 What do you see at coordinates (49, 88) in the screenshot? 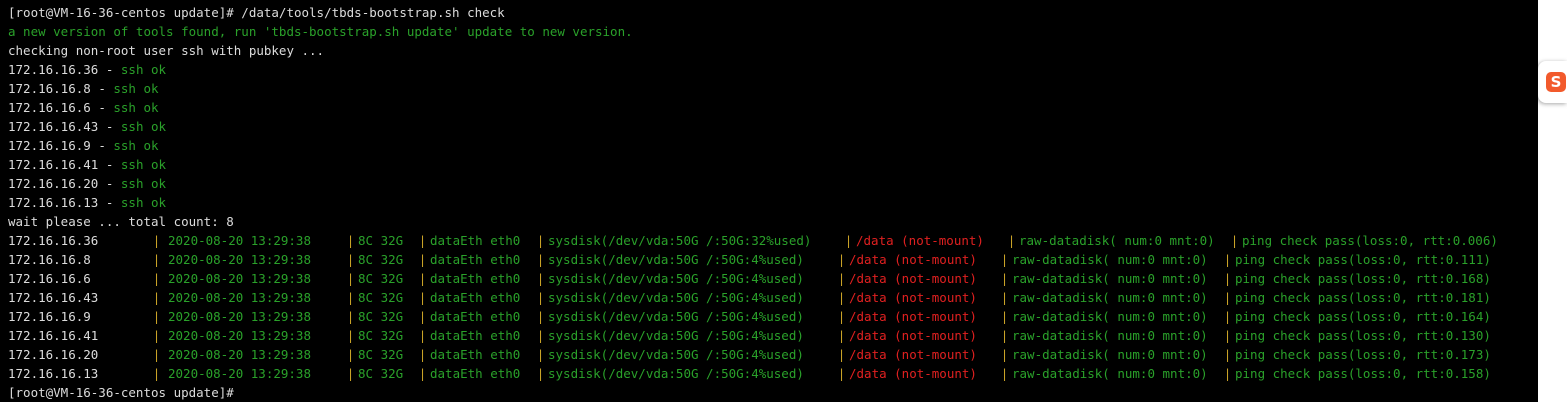
I see `ssh-host: 172.16.16.8` at bounding box center [49, 88].